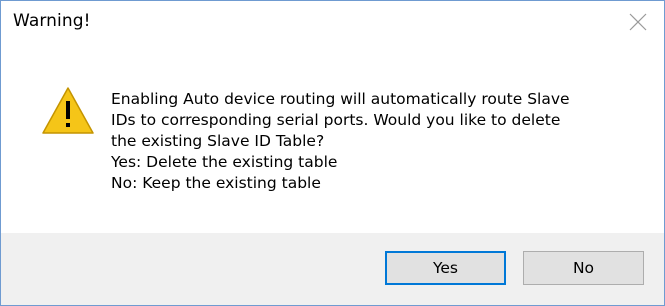  I want to click on message-line: the existing Slave ID Table?, so click(218, 141).